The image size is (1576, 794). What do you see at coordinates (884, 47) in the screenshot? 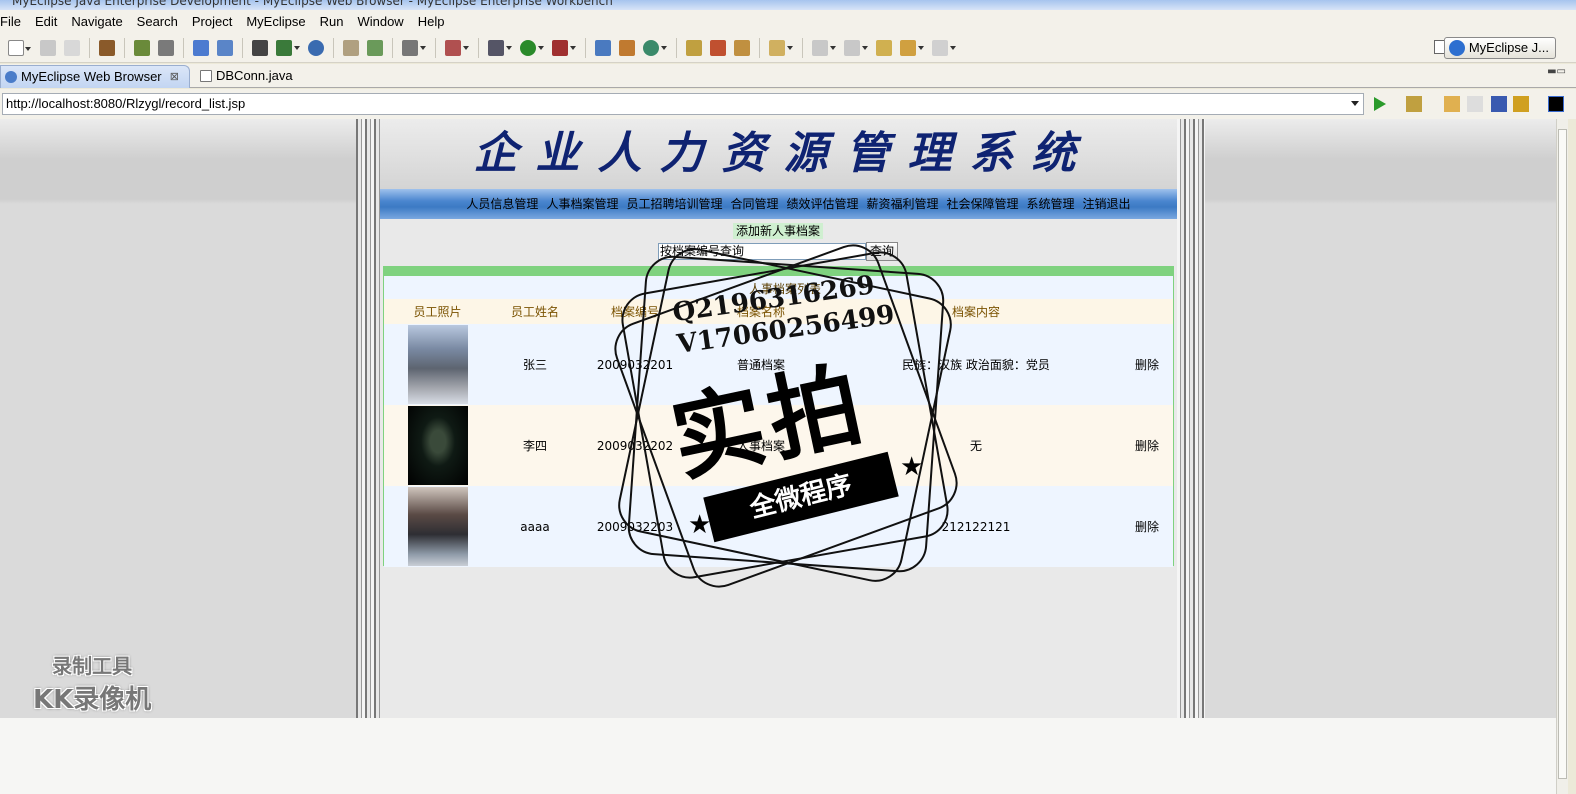
I see `last-edit-icon` at bounding box center [884, 47].